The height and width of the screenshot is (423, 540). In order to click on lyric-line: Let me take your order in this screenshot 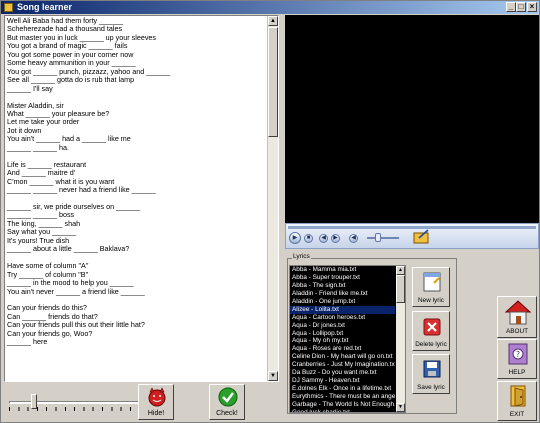, I will do `click(43, 122)`.